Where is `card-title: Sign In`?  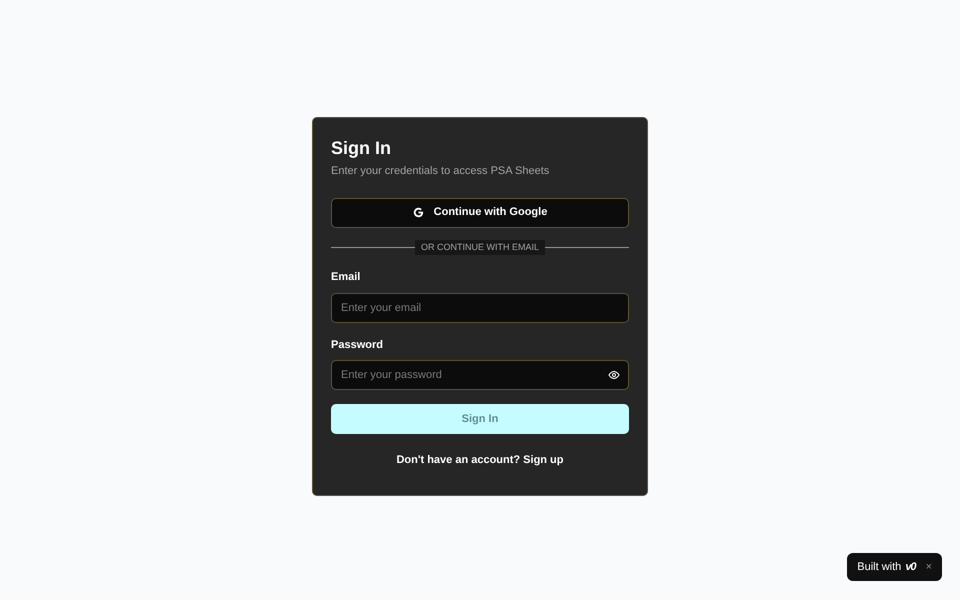 card-title: Sign In is located at coordinates (361, 148).